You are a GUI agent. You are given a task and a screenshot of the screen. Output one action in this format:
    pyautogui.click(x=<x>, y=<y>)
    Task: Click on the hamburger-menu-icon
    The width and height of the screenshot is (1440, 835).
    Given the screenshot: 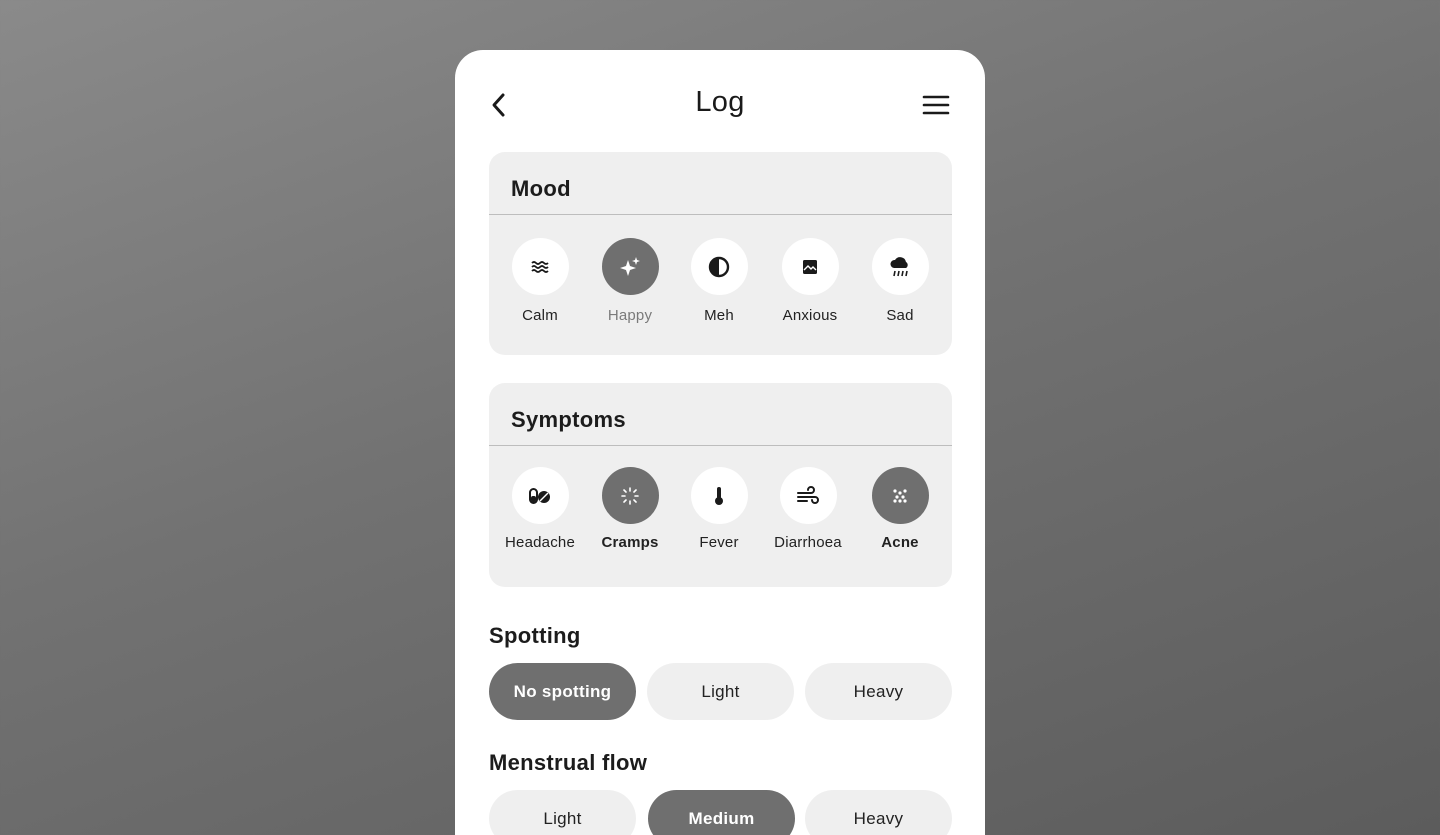 What is the action you would take?
    pyautogui.click(x=936, y=105)
    